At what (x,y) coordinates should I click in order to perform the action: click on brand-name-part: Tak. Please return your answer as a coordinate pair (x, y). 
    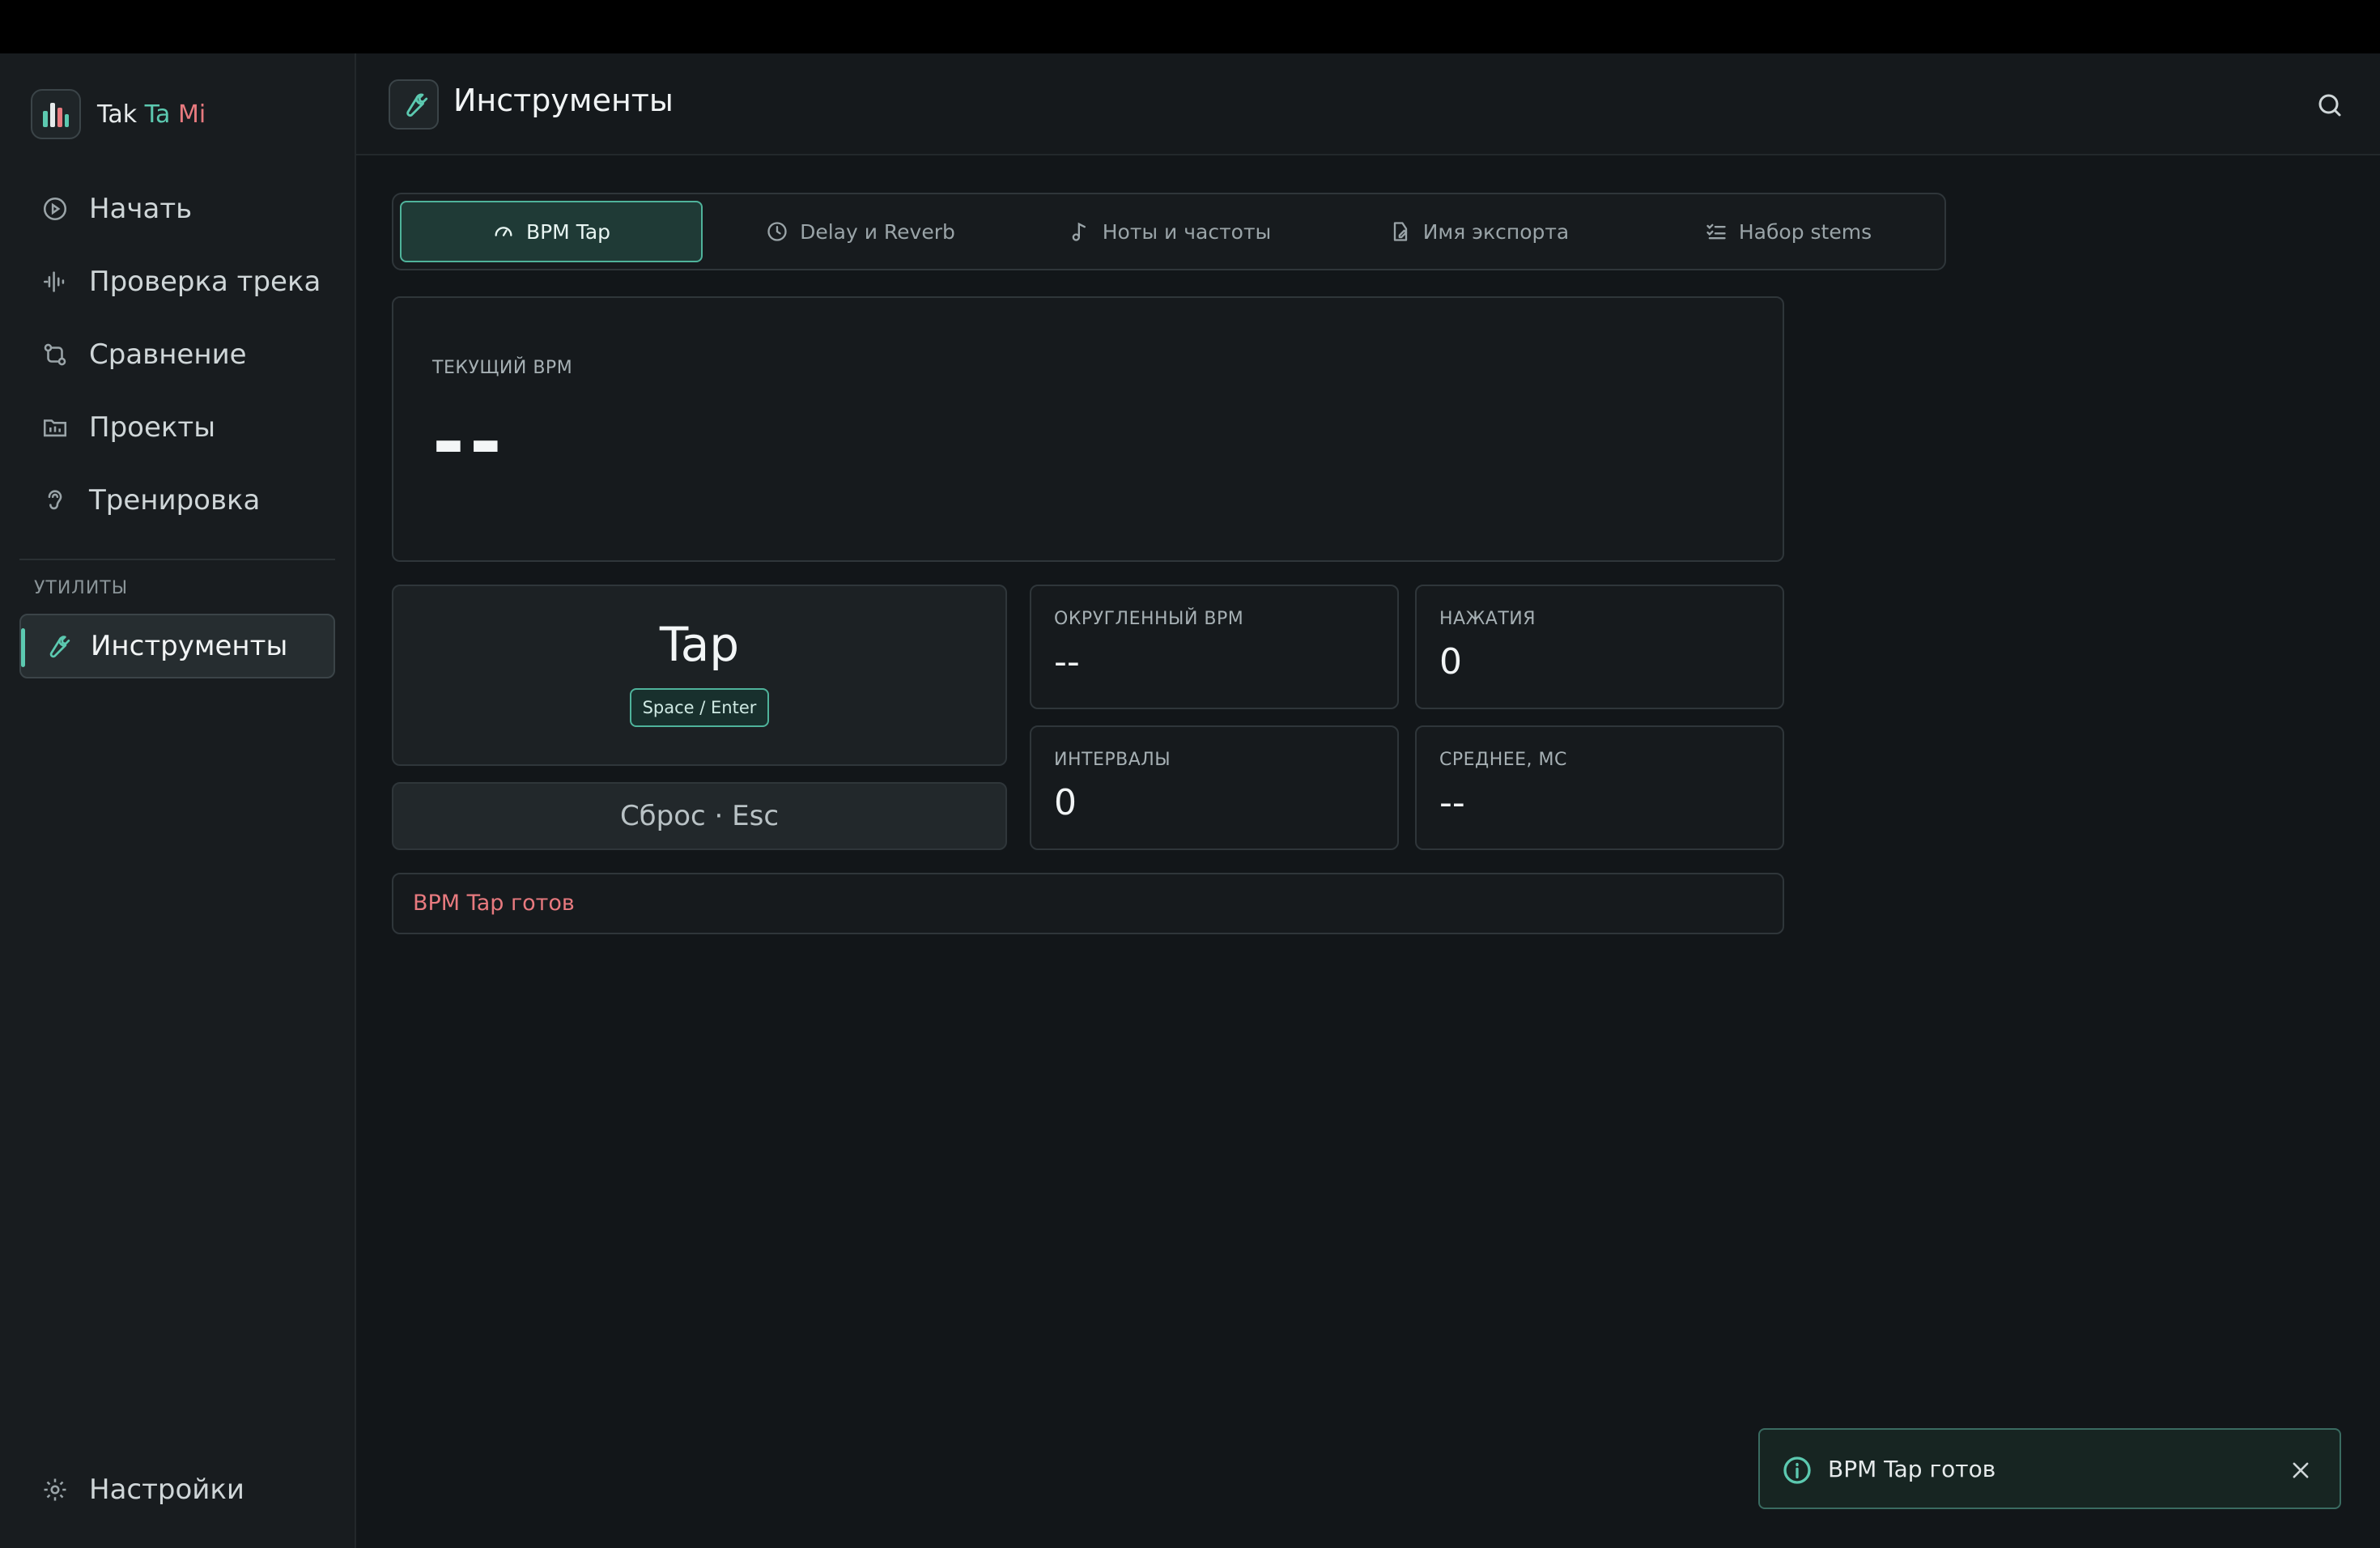
    Looking at the image, I should click on (118, 115).